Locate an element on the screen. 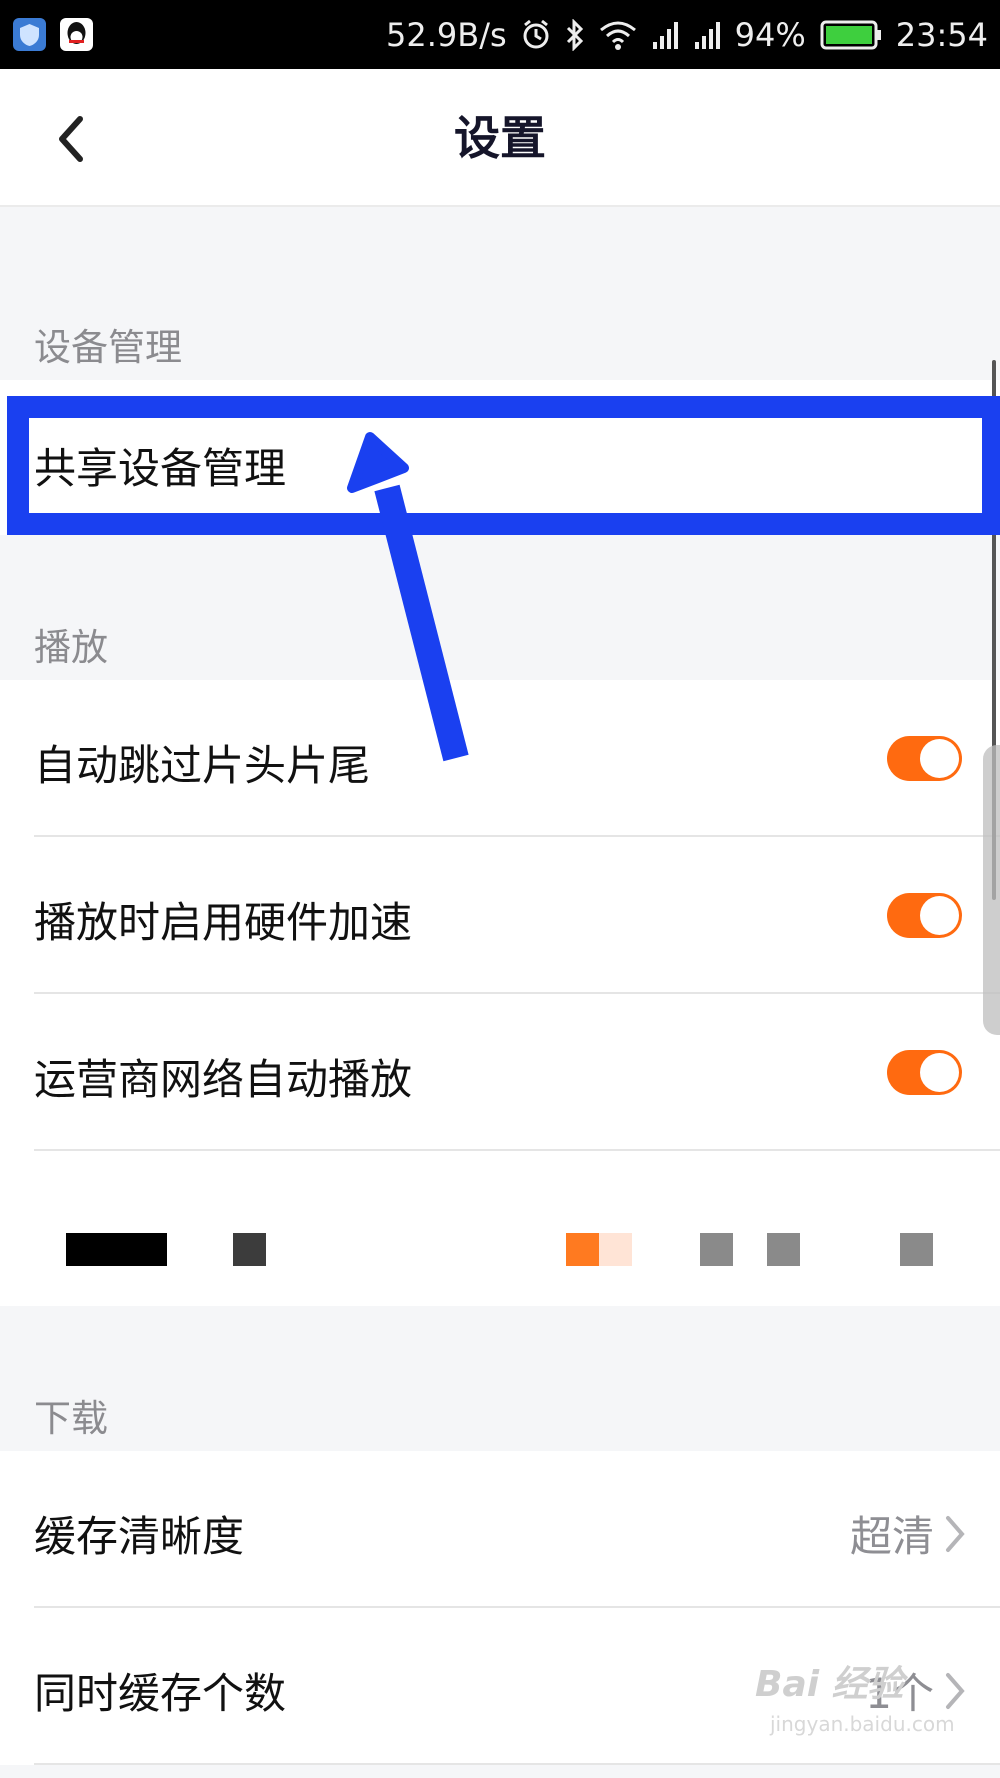  section-title-playback: 播放 is located at coordinates (71, 647).